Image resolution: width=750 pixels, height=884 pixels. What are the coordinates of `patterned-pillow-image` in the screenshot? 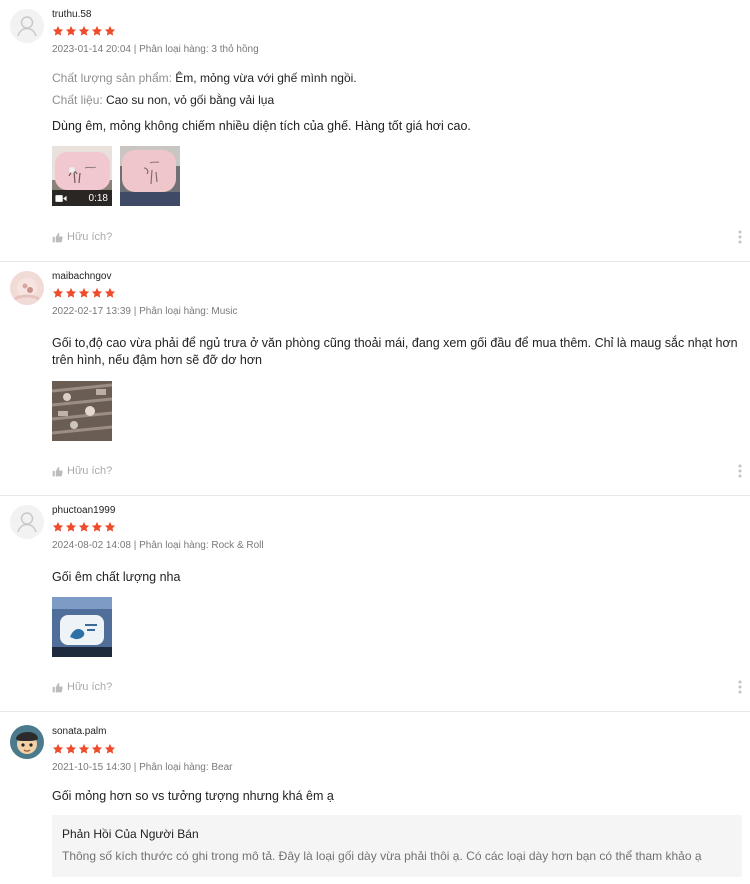 It's located at (82, 411).